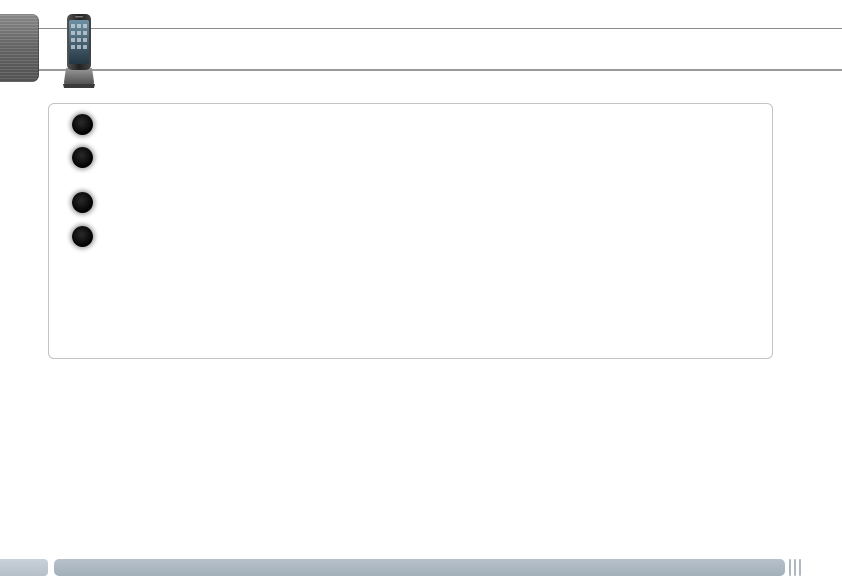 The width and height of the screenshot is (842, 576). What do you see at coordinates (82, 202) in the screenshot?
I see `bullet-3-icon` at bounding box center [82, 202].